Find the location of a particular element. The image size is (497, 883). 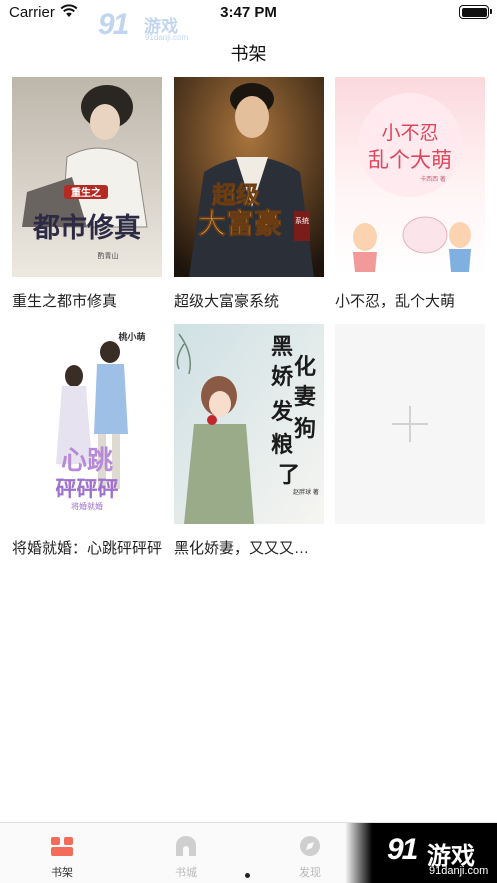

discover-icon is located at coordinates (310, 846).